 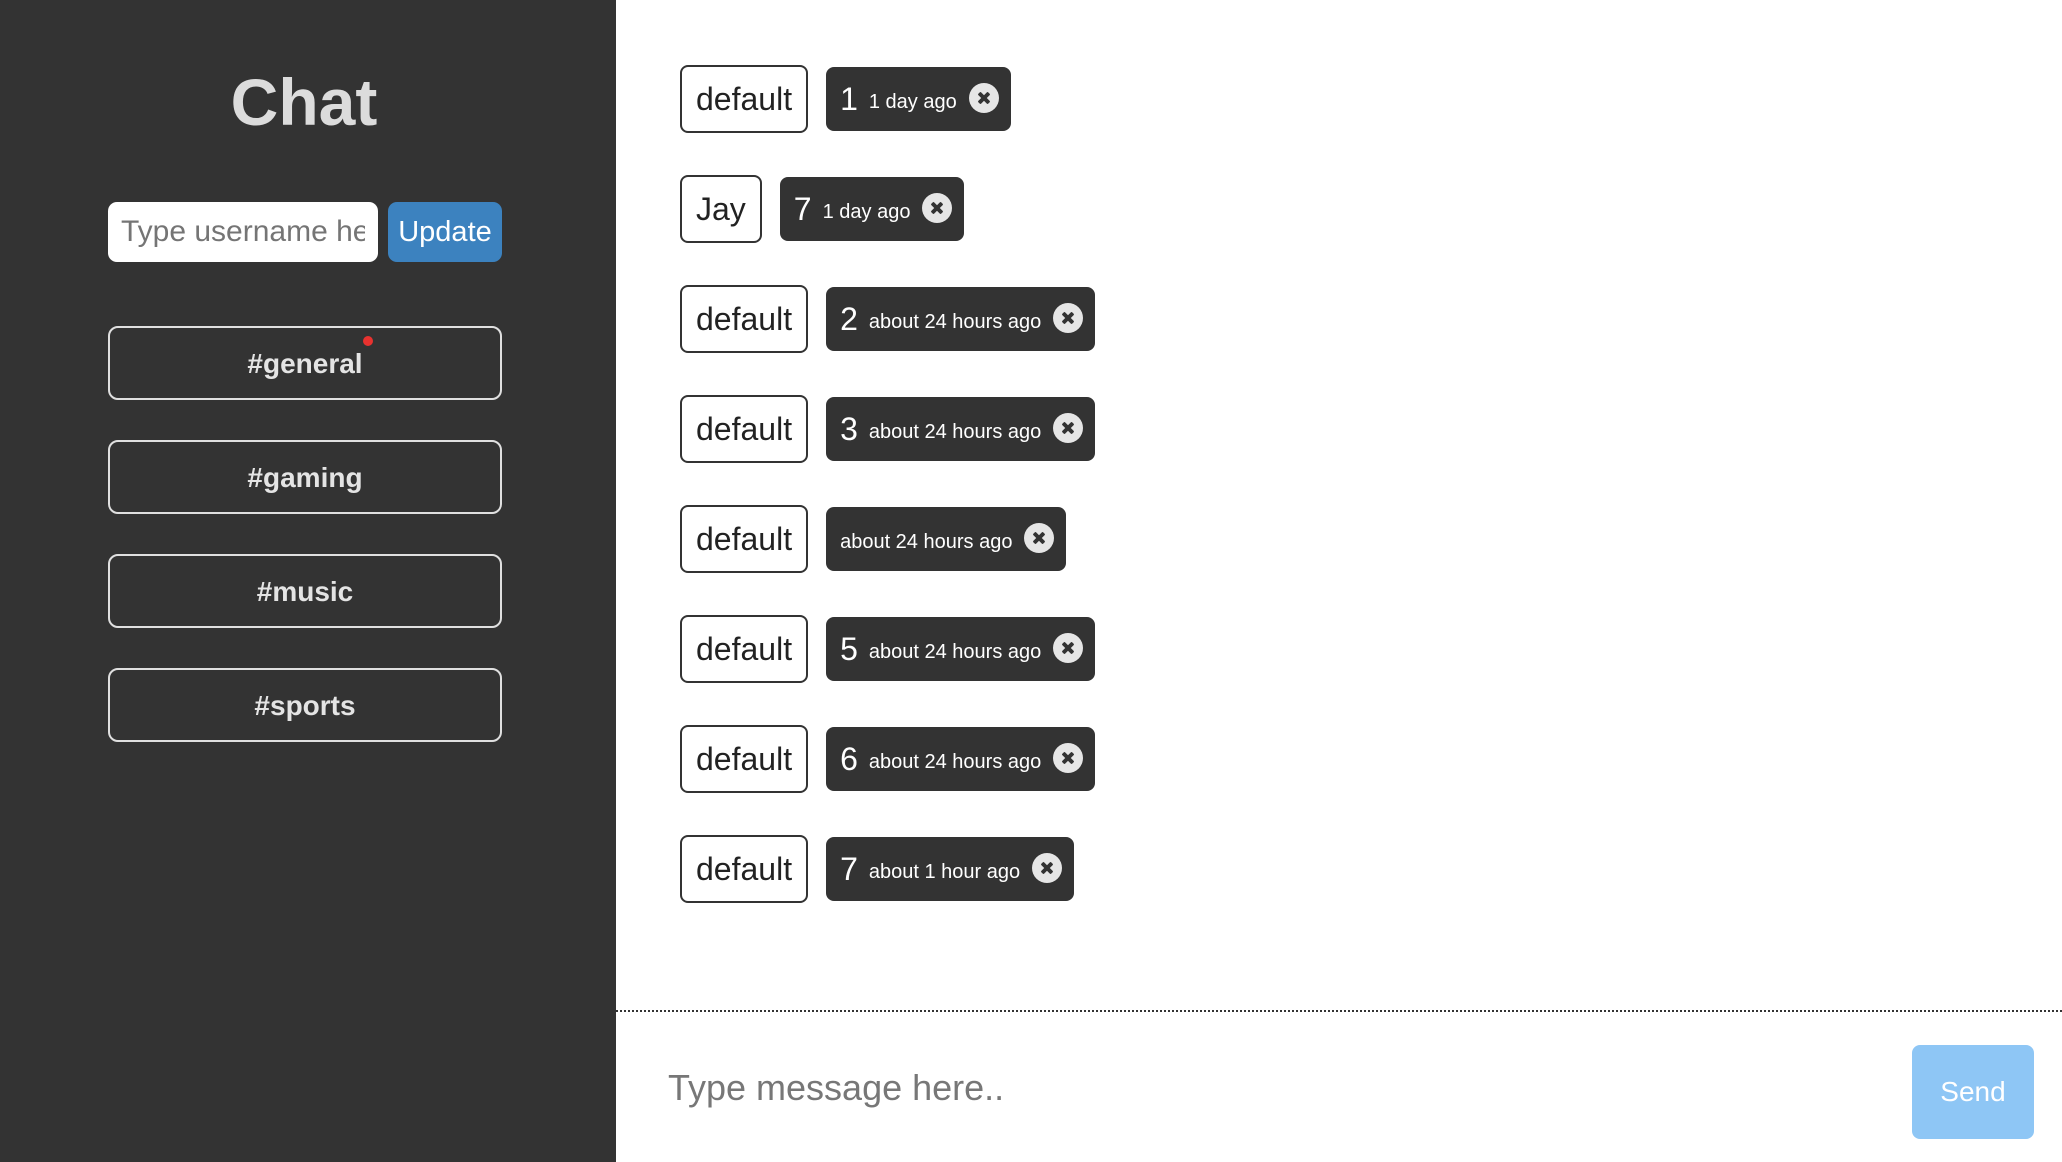 I want to click on channel-label: #general, so click(x=310, y=357).